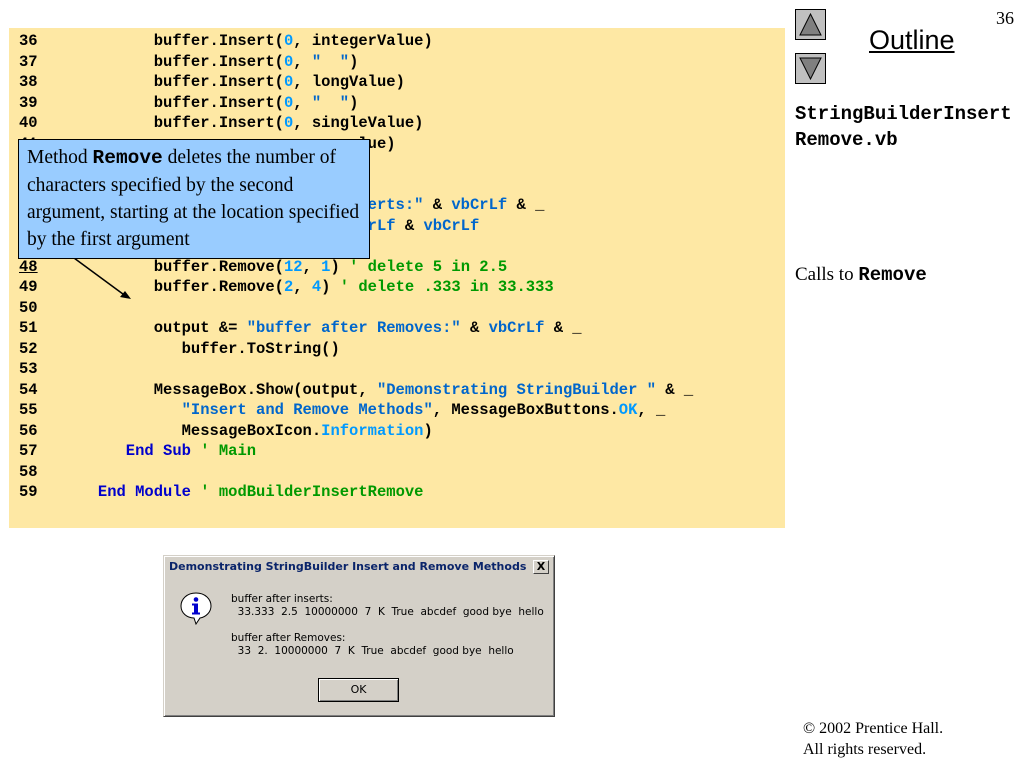  I want to click on code-line: 56 MessageBoxIcon.Information), so click(397, 431).